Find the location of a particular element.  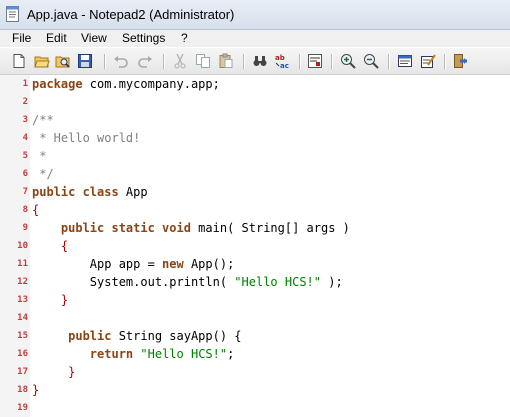

code-line: 1 package com.mycompany.app; is located at coordinates (255, 84).